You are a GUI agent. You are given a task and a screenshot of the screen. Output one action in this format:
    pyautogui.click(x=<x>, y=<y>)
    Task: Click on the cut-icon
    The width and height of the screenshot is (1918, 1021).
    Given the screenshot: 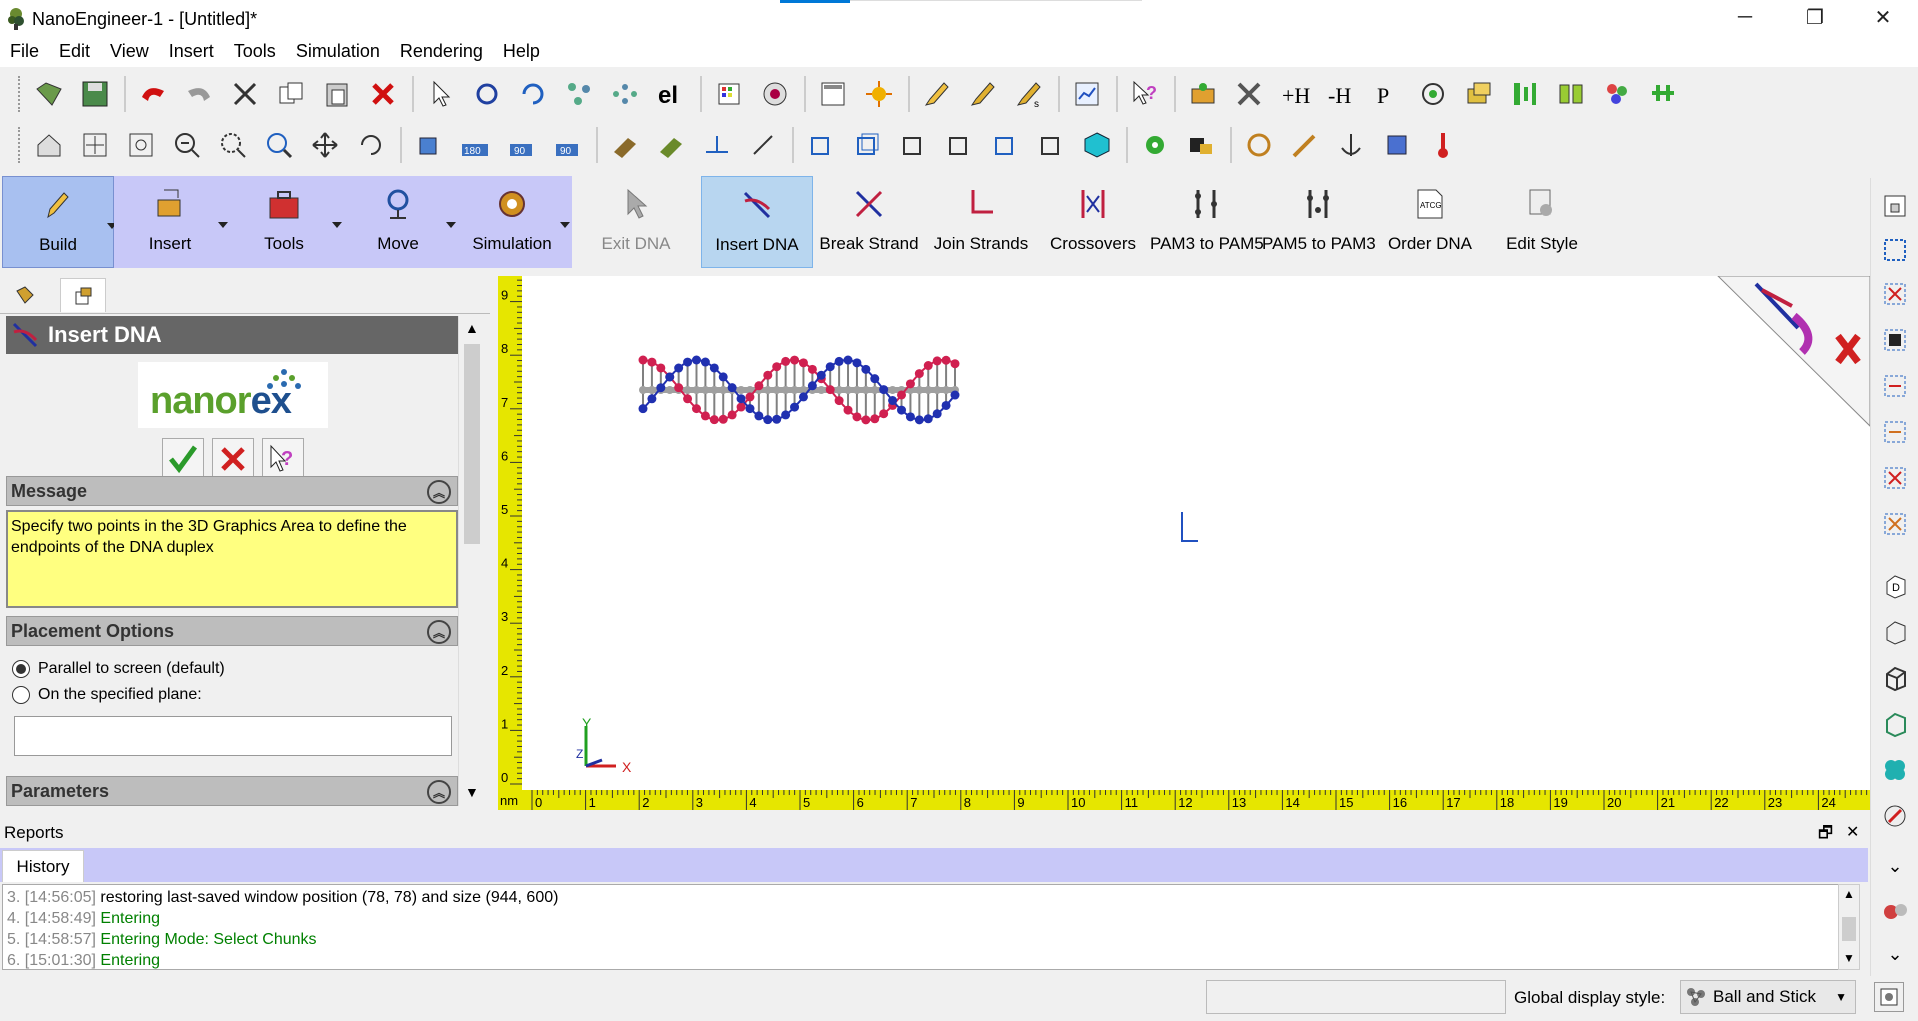 What is the action you would take?
    pyautogui.click(x=245, y=94)
    